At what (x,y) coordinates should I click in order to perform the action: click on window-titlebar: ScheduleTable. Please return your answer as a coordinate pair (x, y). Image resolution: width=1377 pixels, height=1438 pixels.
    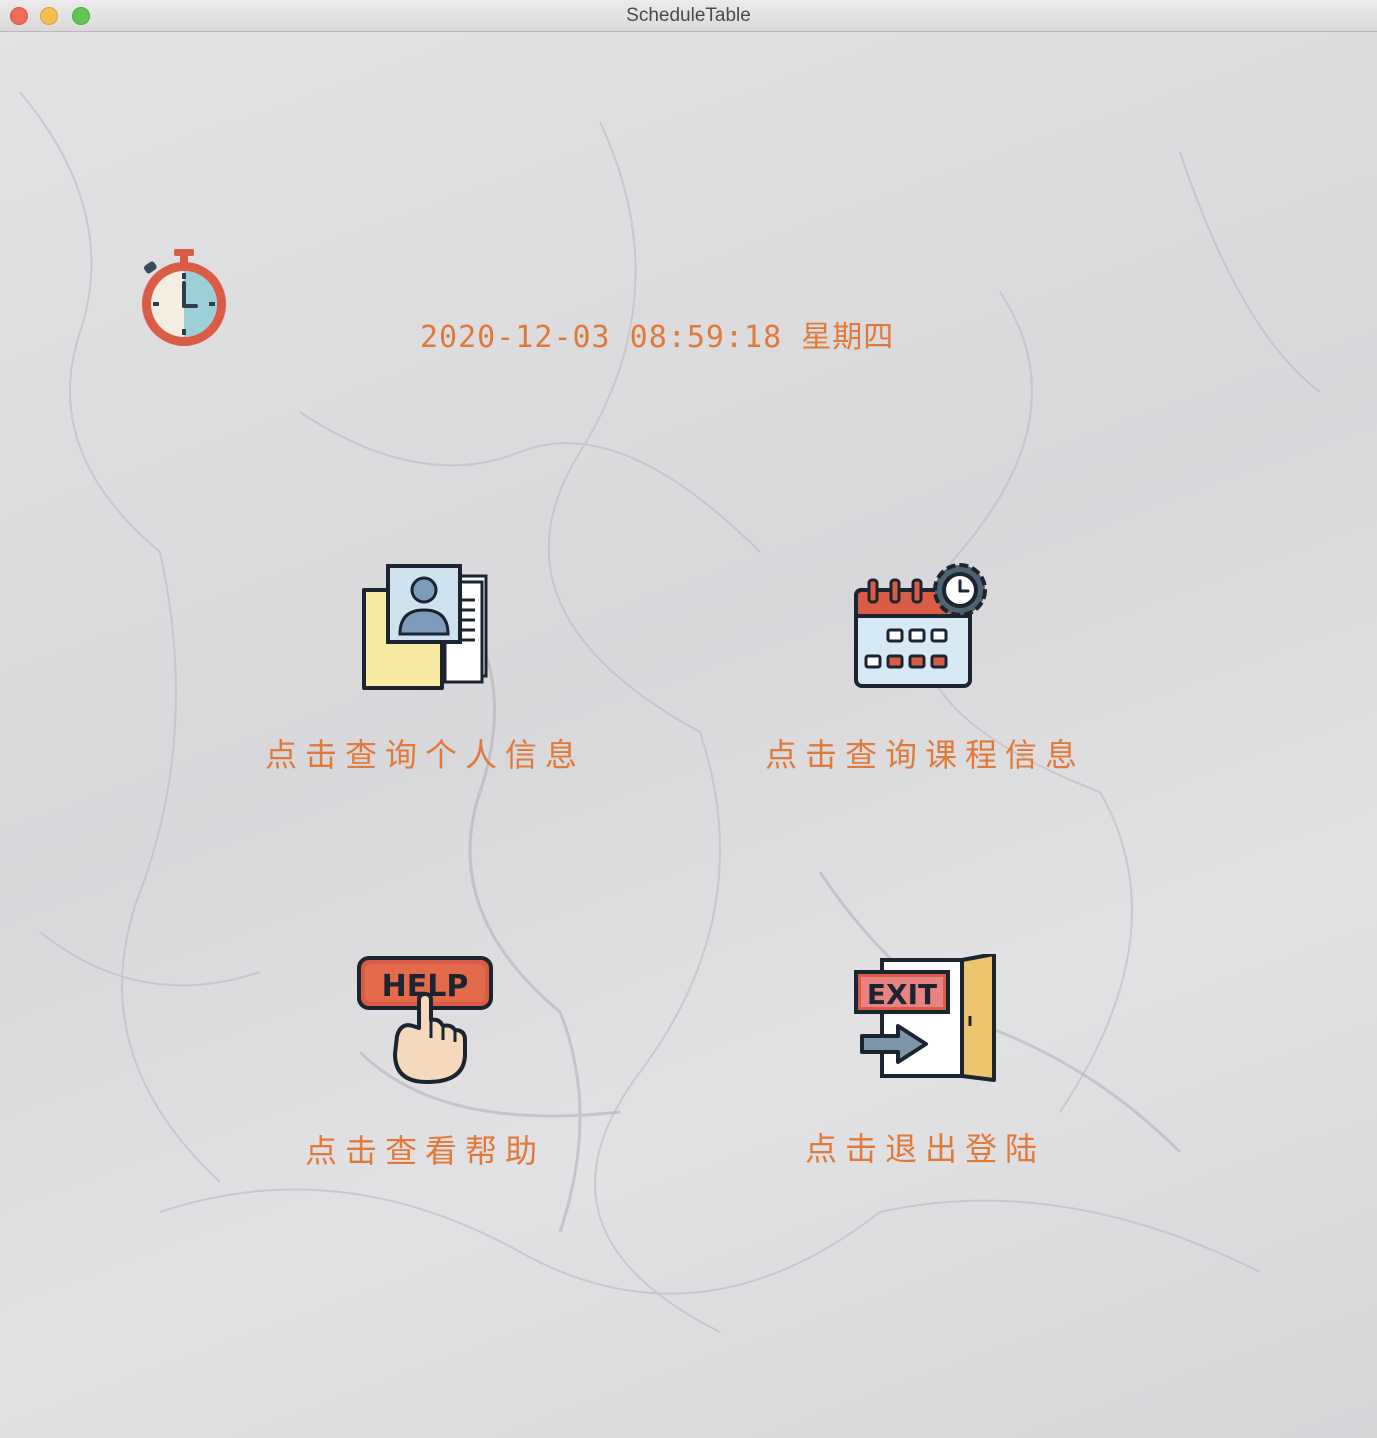
    Looking at the image, I should click on (688, 16).